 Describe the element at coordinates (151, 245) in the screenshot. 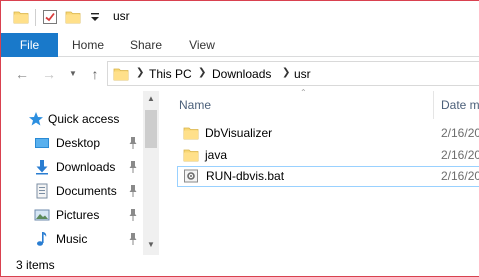

I see `scroll-down-arrow-icon: ▼` at that location.